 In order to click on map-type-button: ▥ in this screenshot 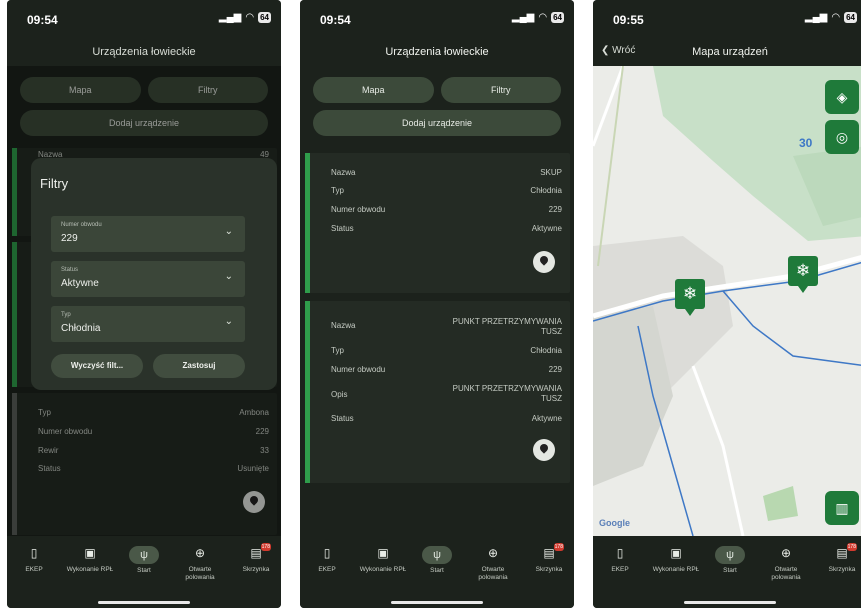, I will do `click(842, 508)`.